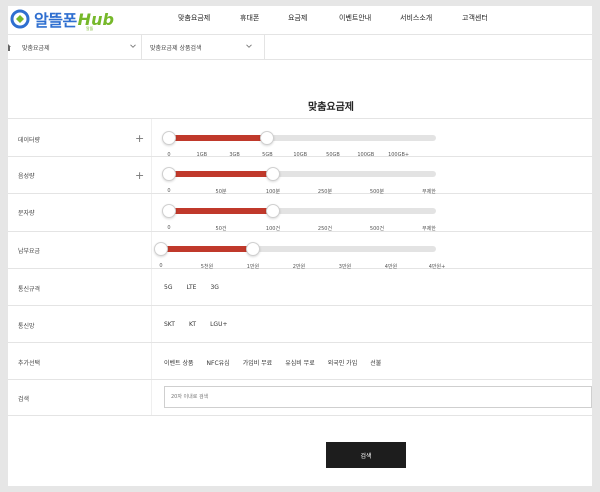 The image size is (600, 492). What do you see at coordinates (214, 287) in the screenshot?
I see `option-3g: 3G` at bounding box center [214, 287].